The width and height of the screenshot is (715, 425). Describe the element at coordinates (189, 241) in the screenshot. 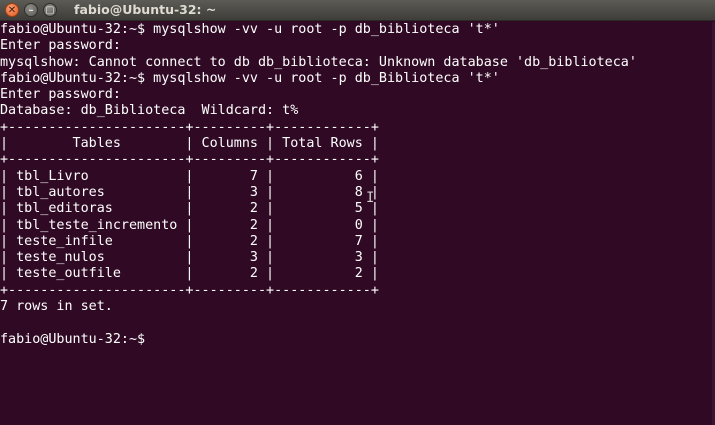

I see `table-row: | teste_infile | 2 | 7 |` at that location.